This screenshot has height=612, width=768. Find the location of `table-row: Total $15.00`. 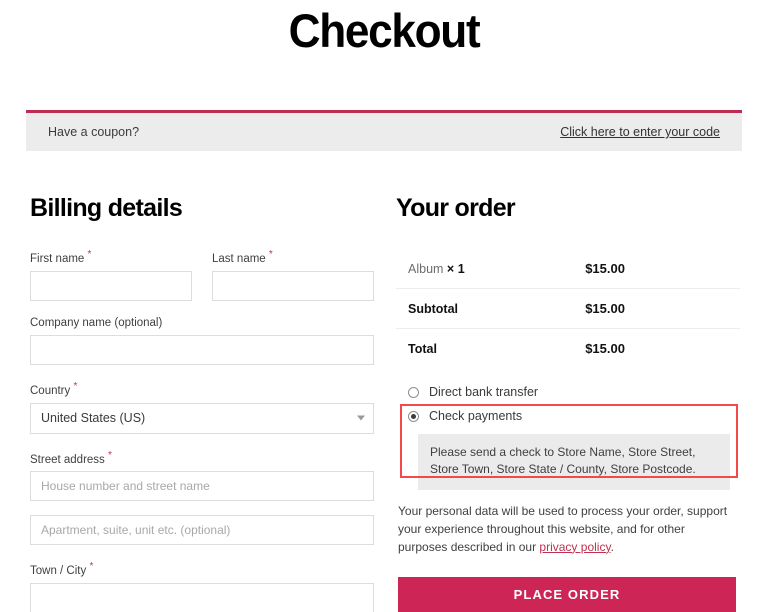

table-row: Total $15.00 is located at coordinates (568, 349).